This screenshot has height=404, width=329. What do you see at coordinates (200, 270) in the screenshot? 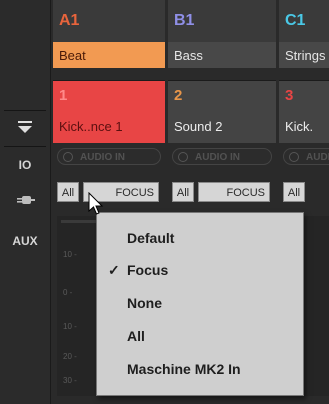
I see `menu-item-focus: ✓ Focus` at bounding box center [200, 270].